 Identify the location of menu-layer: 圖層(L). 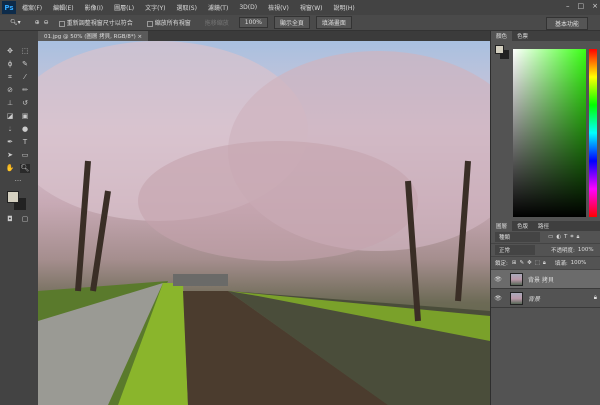
(124, 7).